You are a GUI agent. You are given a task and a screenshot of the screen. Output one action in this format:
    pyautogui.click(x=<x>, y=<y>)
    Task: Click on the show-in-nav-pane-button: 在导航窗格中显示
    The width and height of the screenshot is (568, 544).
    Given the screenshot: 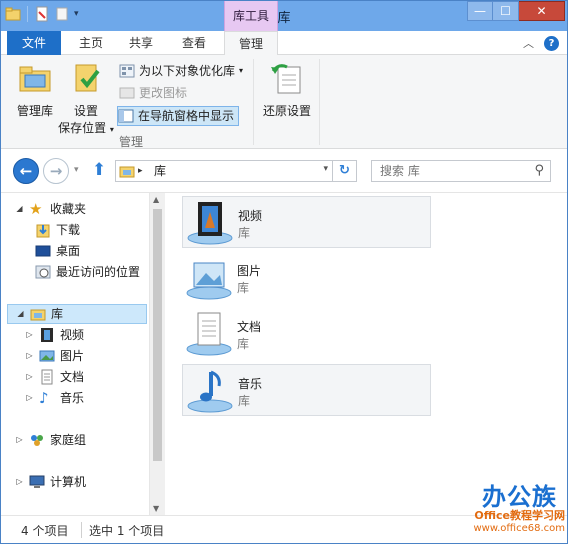 What is the action you would take?
    pyautogui.click(x=178, y=116)
    